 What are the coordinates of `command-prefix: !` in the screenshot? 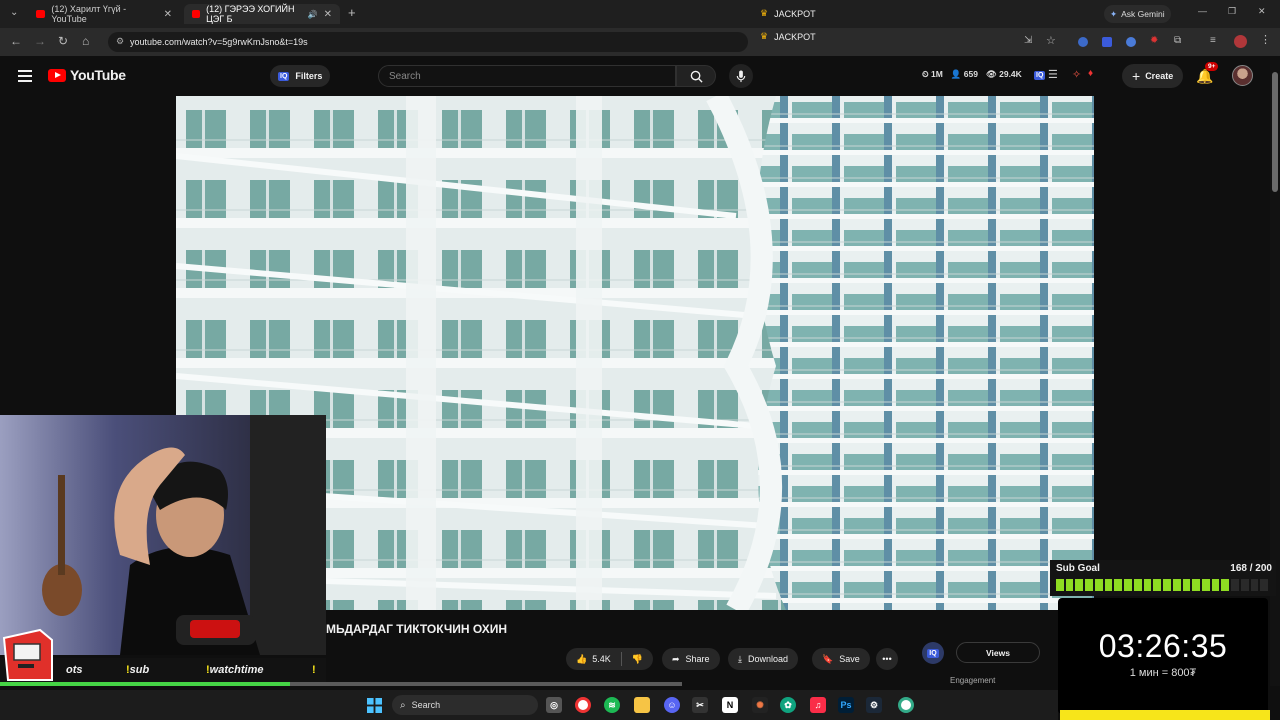 It's located at (314, 670).